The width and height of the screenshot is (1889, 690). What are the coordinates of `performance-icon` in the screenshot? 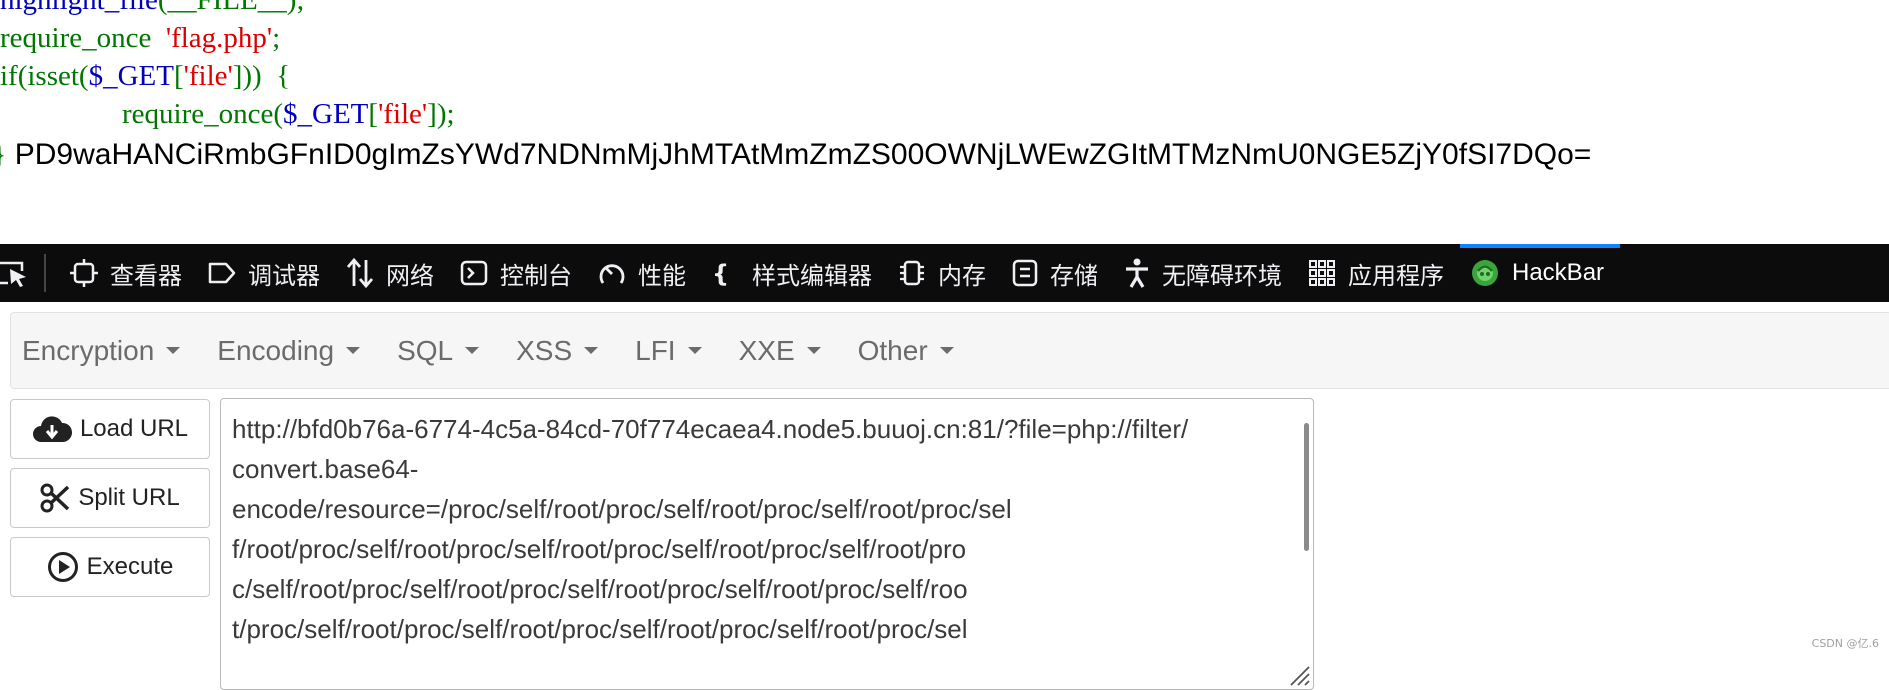 It's located at (612, 274).